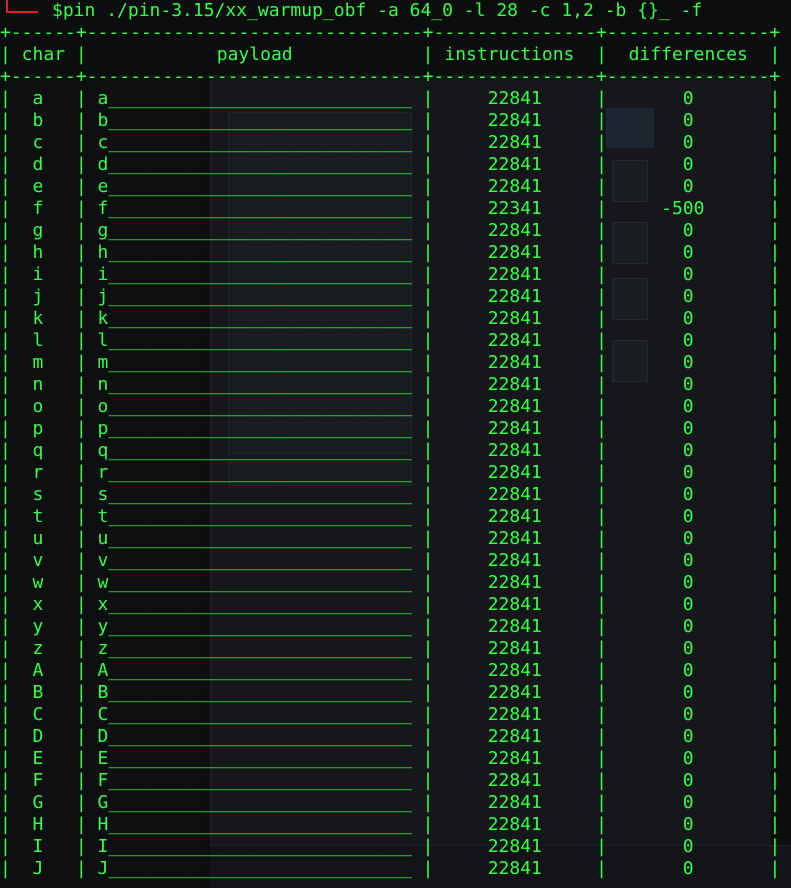 The width and height of the screenshot is (791, 888). What do you see at coordinates (254, 450) in the screenshot?
I see `cell-payload: q____________________________` at bounding box center [254, 450].